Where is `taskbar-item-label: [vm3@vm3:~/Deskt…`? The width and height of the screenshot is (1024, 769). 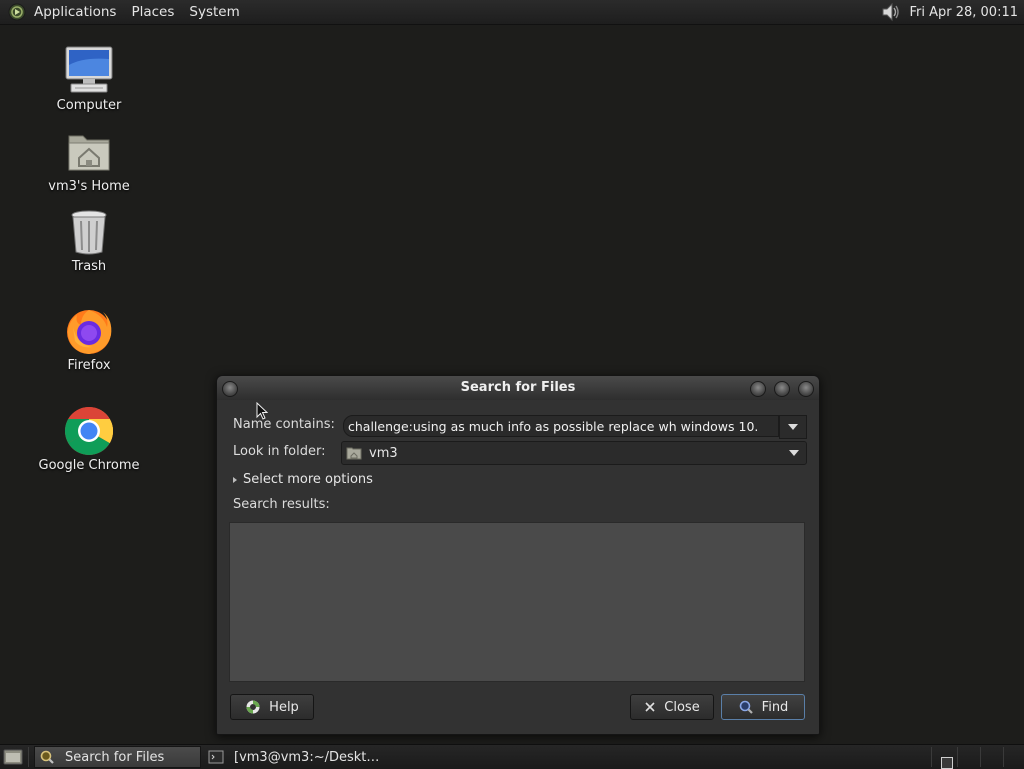 taskbar-item-label: [vm3@vm3:~/Deskt… is located at coordinates (307, 757).